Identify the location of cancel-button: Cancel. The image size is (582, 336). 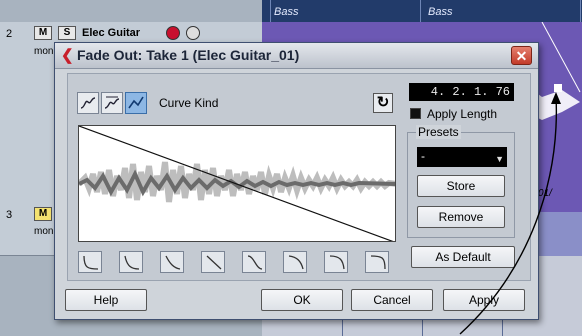
(392, 300).